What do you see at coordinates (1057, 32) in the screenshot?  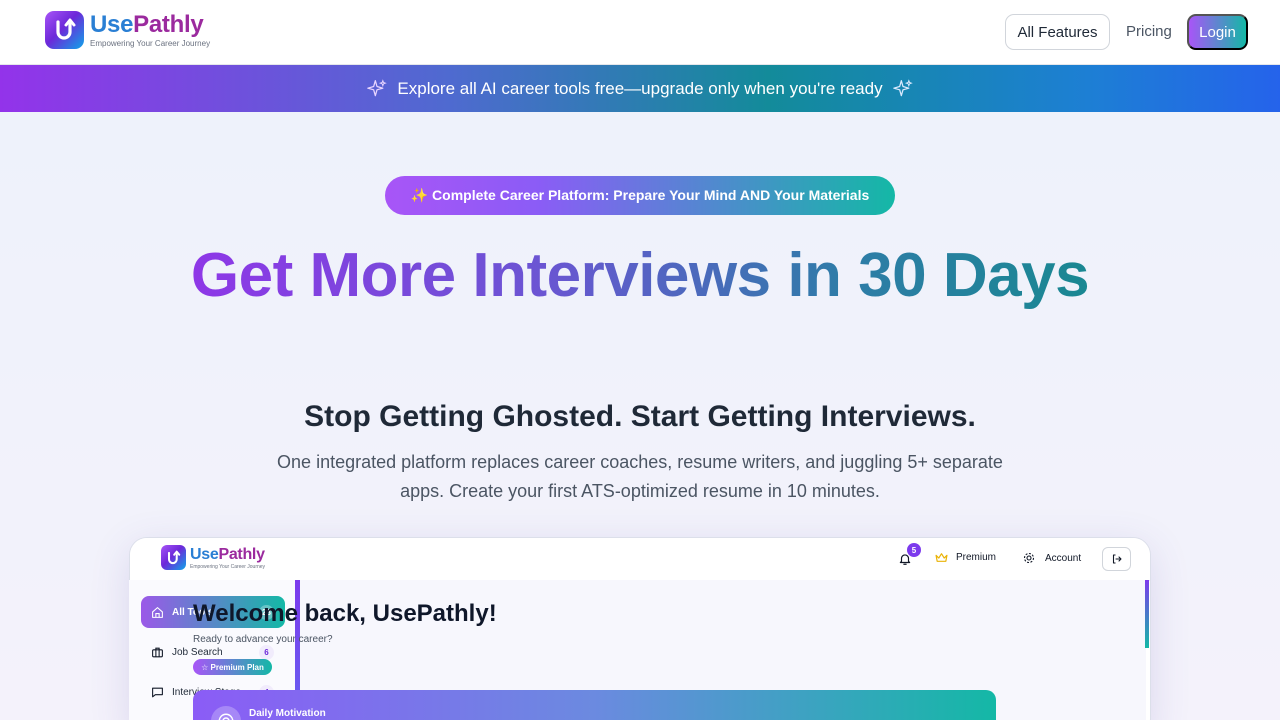 I see `all-features-button: All Features` at bounding box center [1057, 32].